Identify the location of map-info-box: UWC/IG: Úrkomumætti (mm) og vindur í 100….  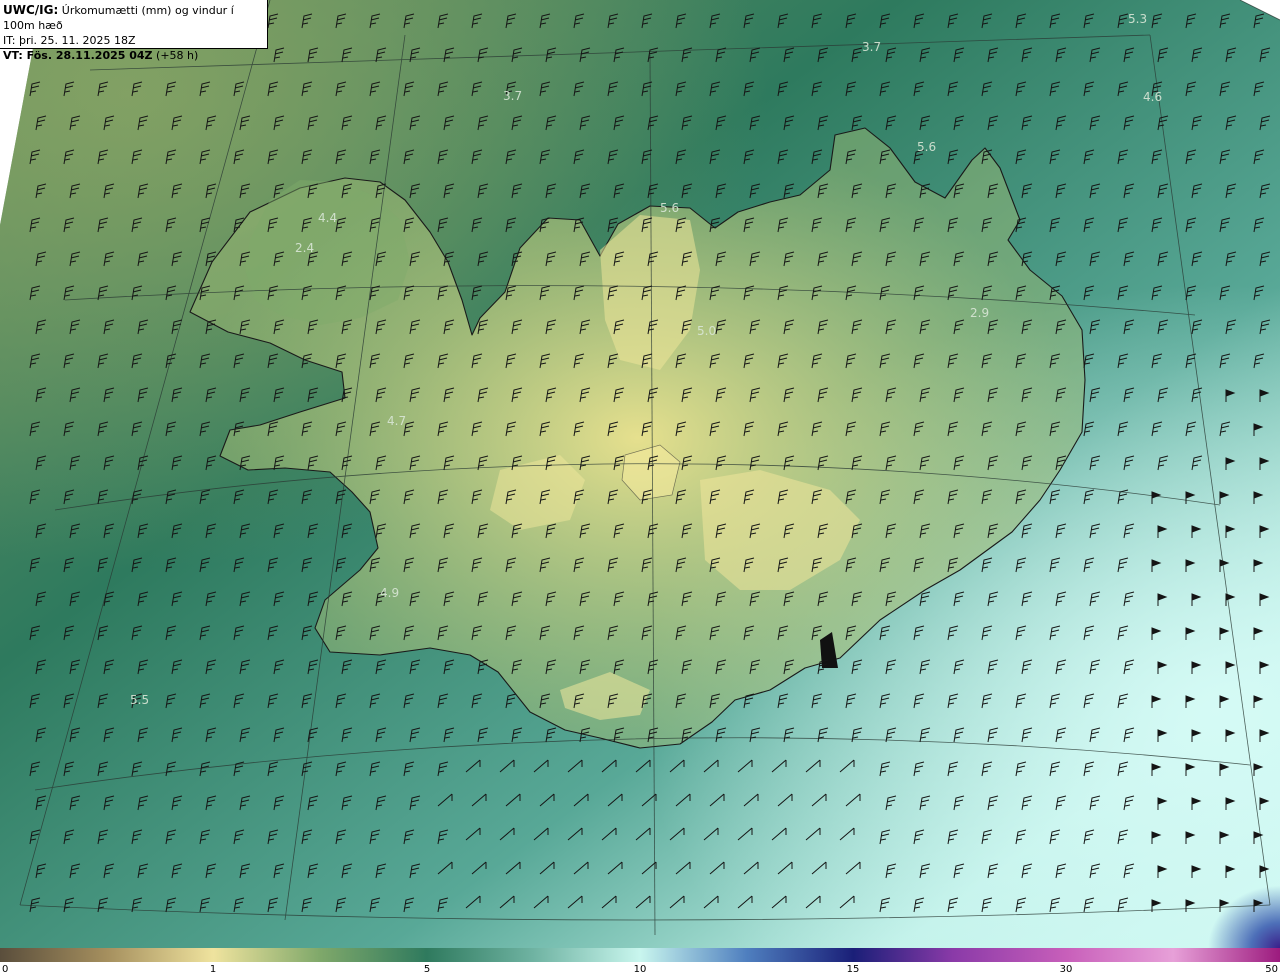
(134, 31).